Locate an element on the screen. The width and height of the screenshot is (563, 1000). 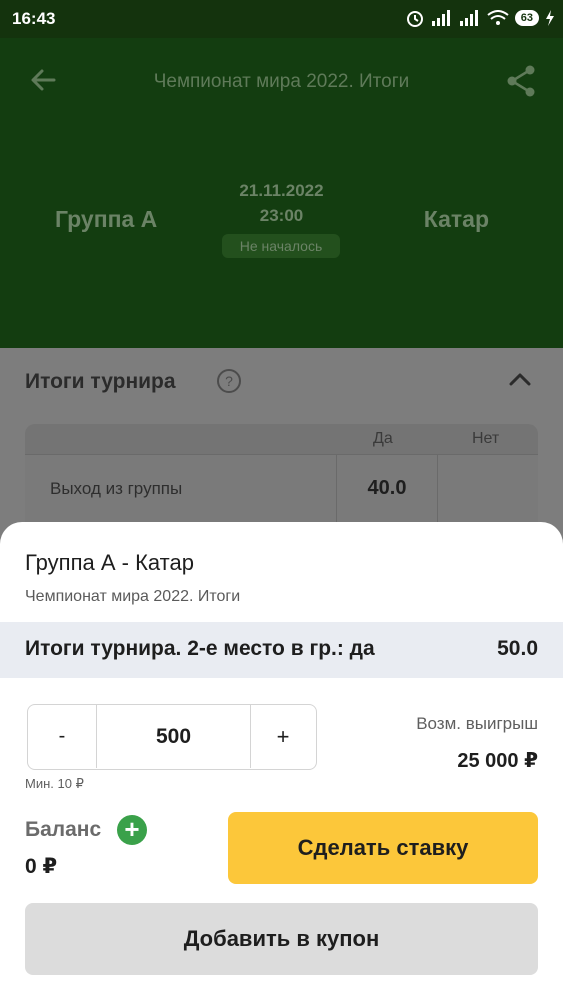
stake-stepper: - 500 + is located at coordinates (172, 737).